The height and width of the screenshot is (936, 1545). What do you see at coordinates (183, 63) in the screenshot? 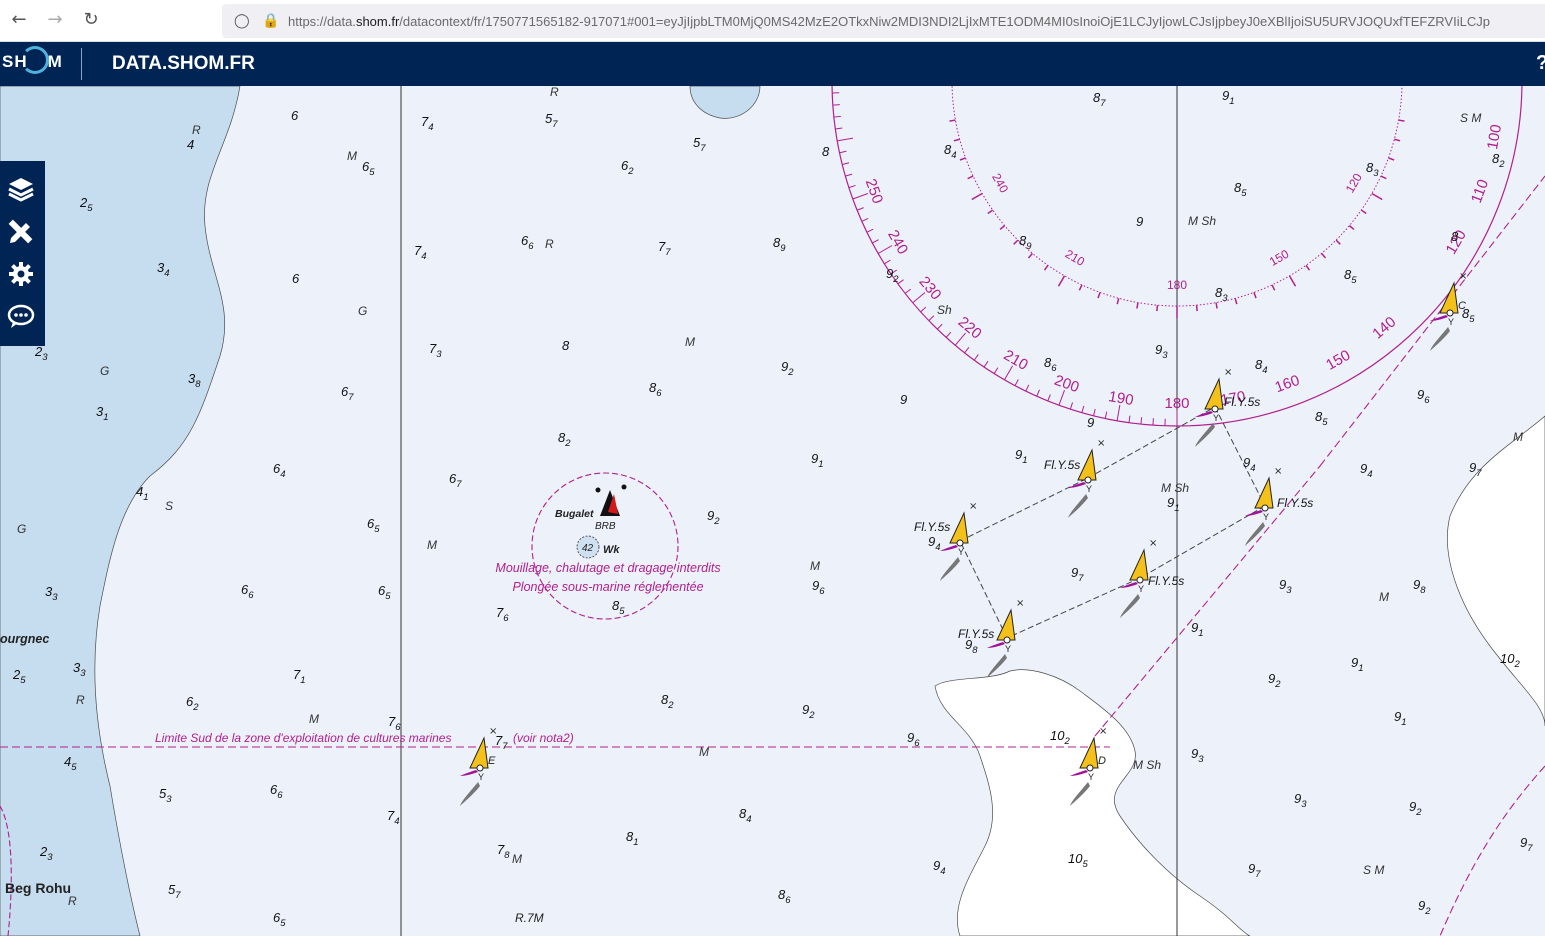
I see `site-title: DATA.SHOM.FR` at bounding box center [183, 63].